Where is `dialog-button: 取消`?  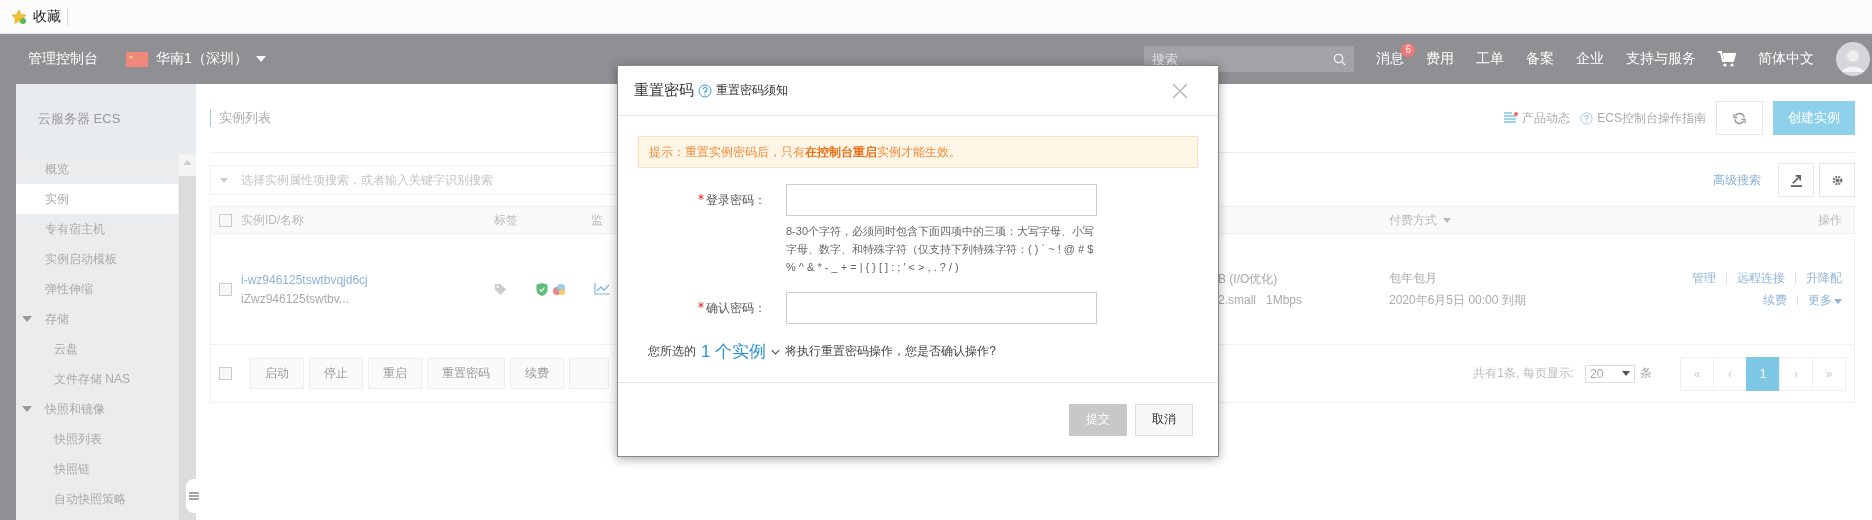
dialog-button: 取消 is located at coordinates (1164, 419).